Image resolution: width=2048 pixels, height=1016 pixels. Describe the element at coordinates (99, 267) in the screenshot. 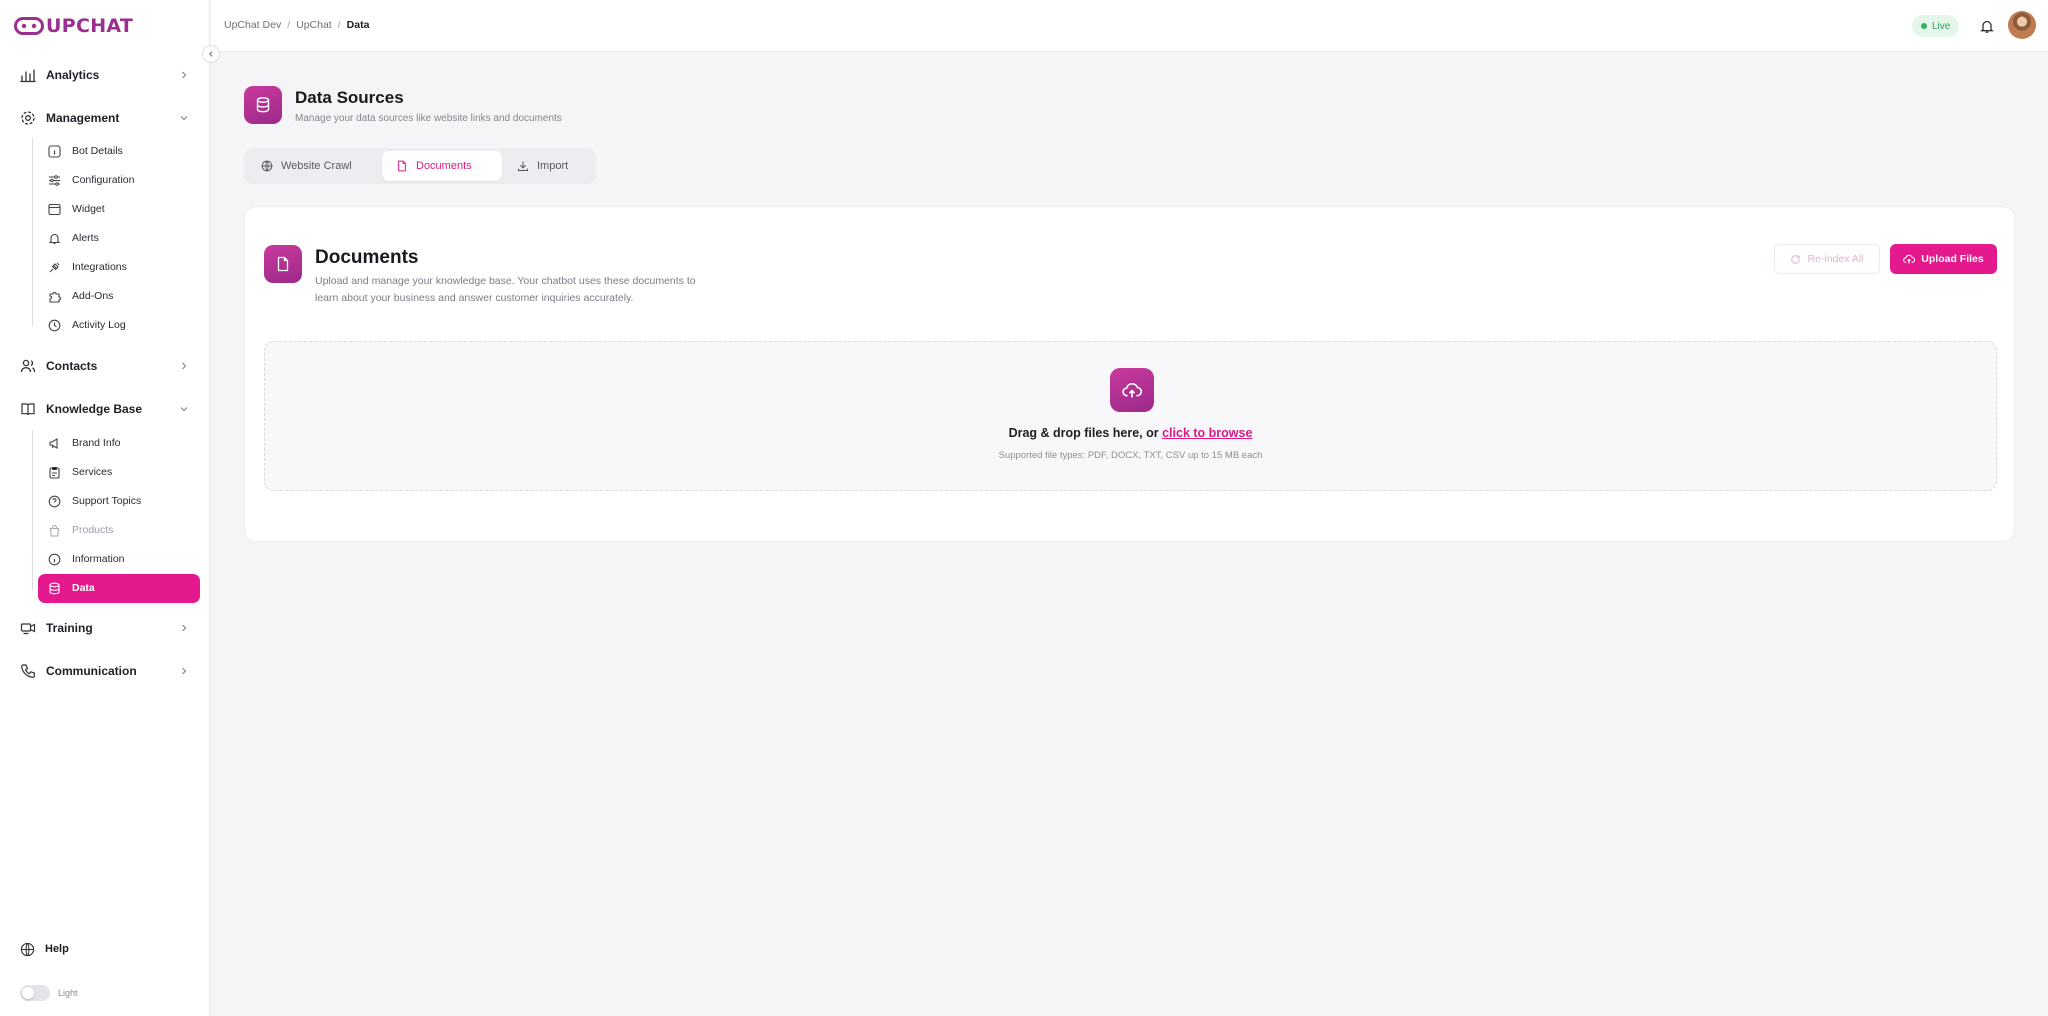

I see `sidebar-item-label: Integrations` at that location.